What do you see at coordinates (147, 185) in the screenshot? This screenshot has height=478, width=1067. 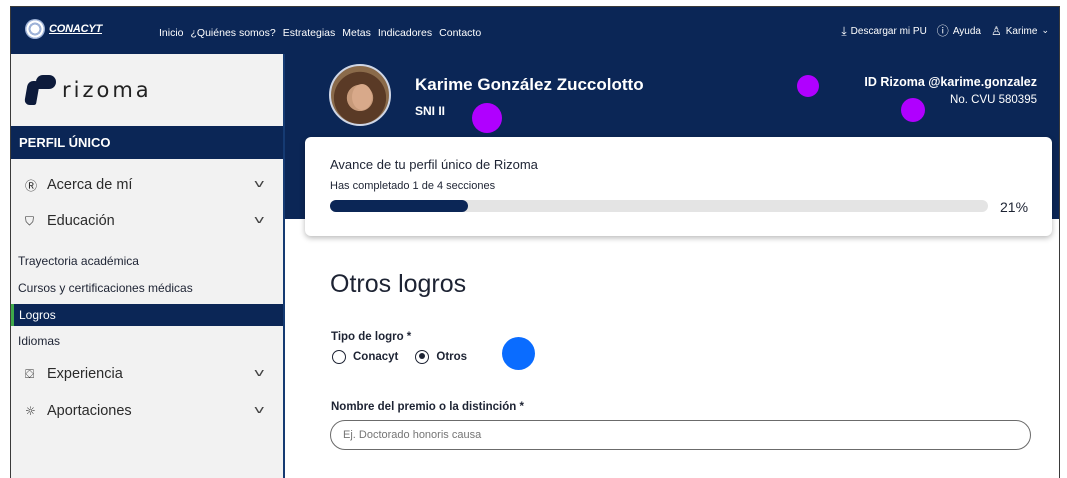 I see `sidebar-item-acerca-de-mi: Ⓡ Acerca de mí v` at bounding box center [147, 185].